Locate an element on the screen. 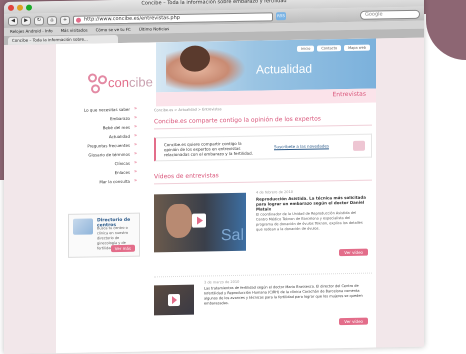 This screenshot has height=354, width=466. directory-icon is located at coordinates (83, 226).